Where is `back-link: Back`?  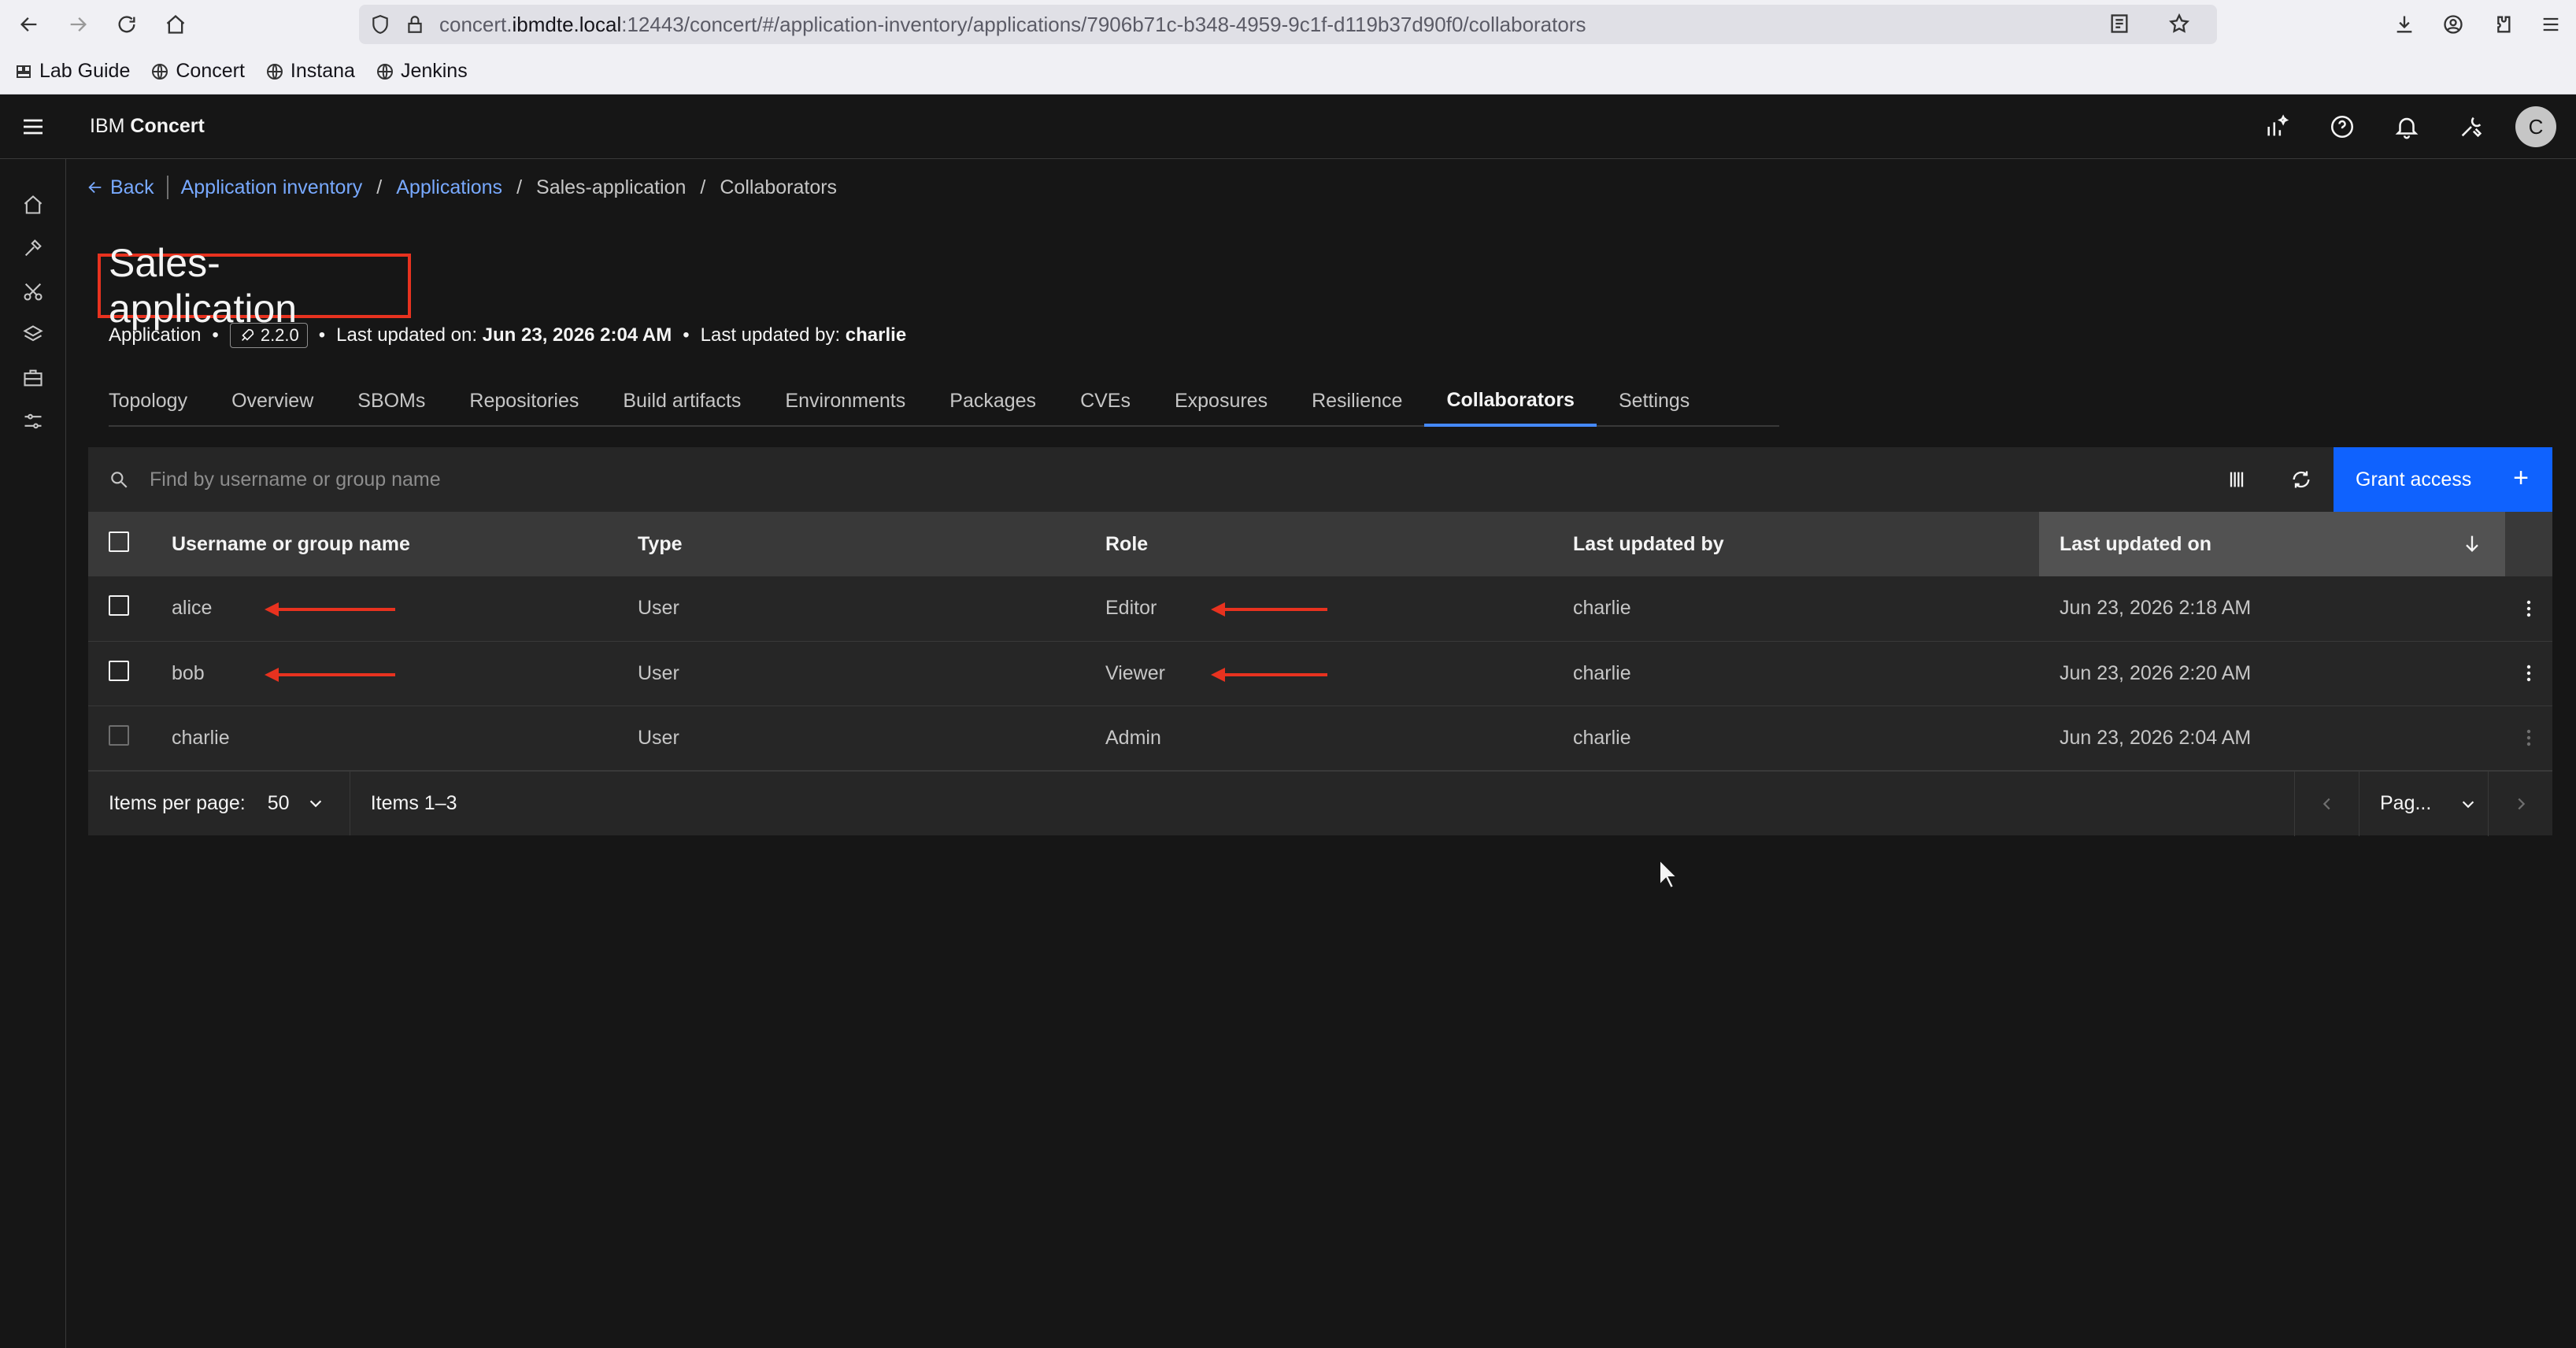
back-link: Back is located at coordinates (120, 188).